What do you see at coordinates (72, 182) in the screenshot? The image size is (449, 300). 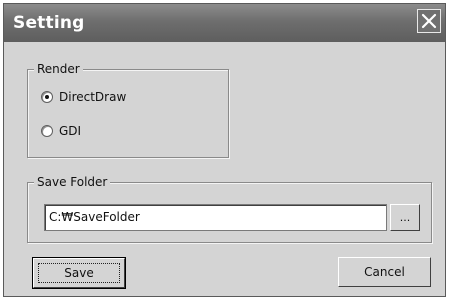 I see `save-folder-group-label: Save Folder` at bounding box center [72, 182].